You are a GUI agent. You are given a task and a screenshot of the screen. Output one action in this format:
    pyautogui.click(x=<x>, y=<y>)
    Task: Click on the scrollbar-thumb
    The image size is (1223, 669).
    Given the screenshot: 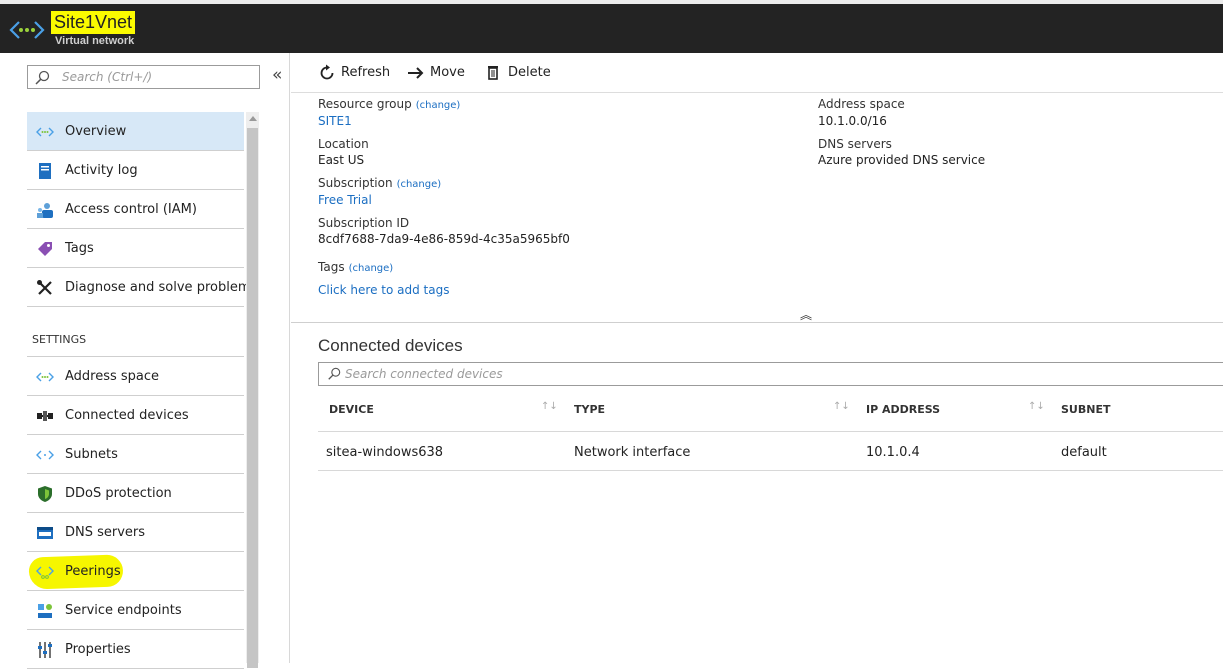 What is the action you would take?
    pyautogui.click(x=252, y=398)
    